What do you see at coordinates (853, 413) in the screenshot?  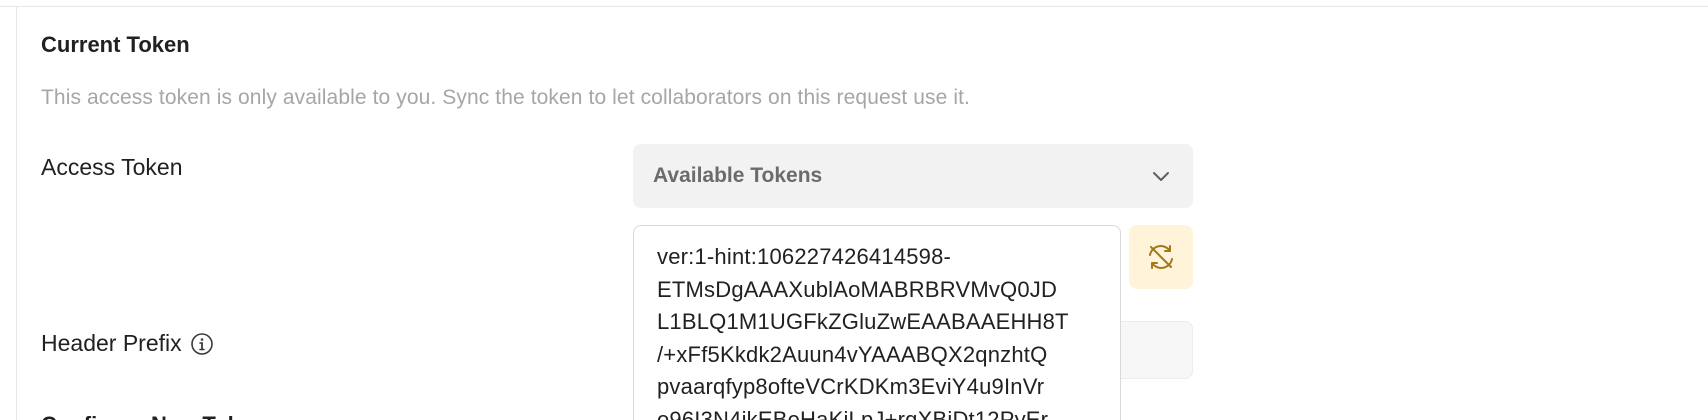 I see `access-token-line: o96I3N4ikEBeHaKiLpJ+rqXBiDt12PyEr` at bounding box center [853, 413].